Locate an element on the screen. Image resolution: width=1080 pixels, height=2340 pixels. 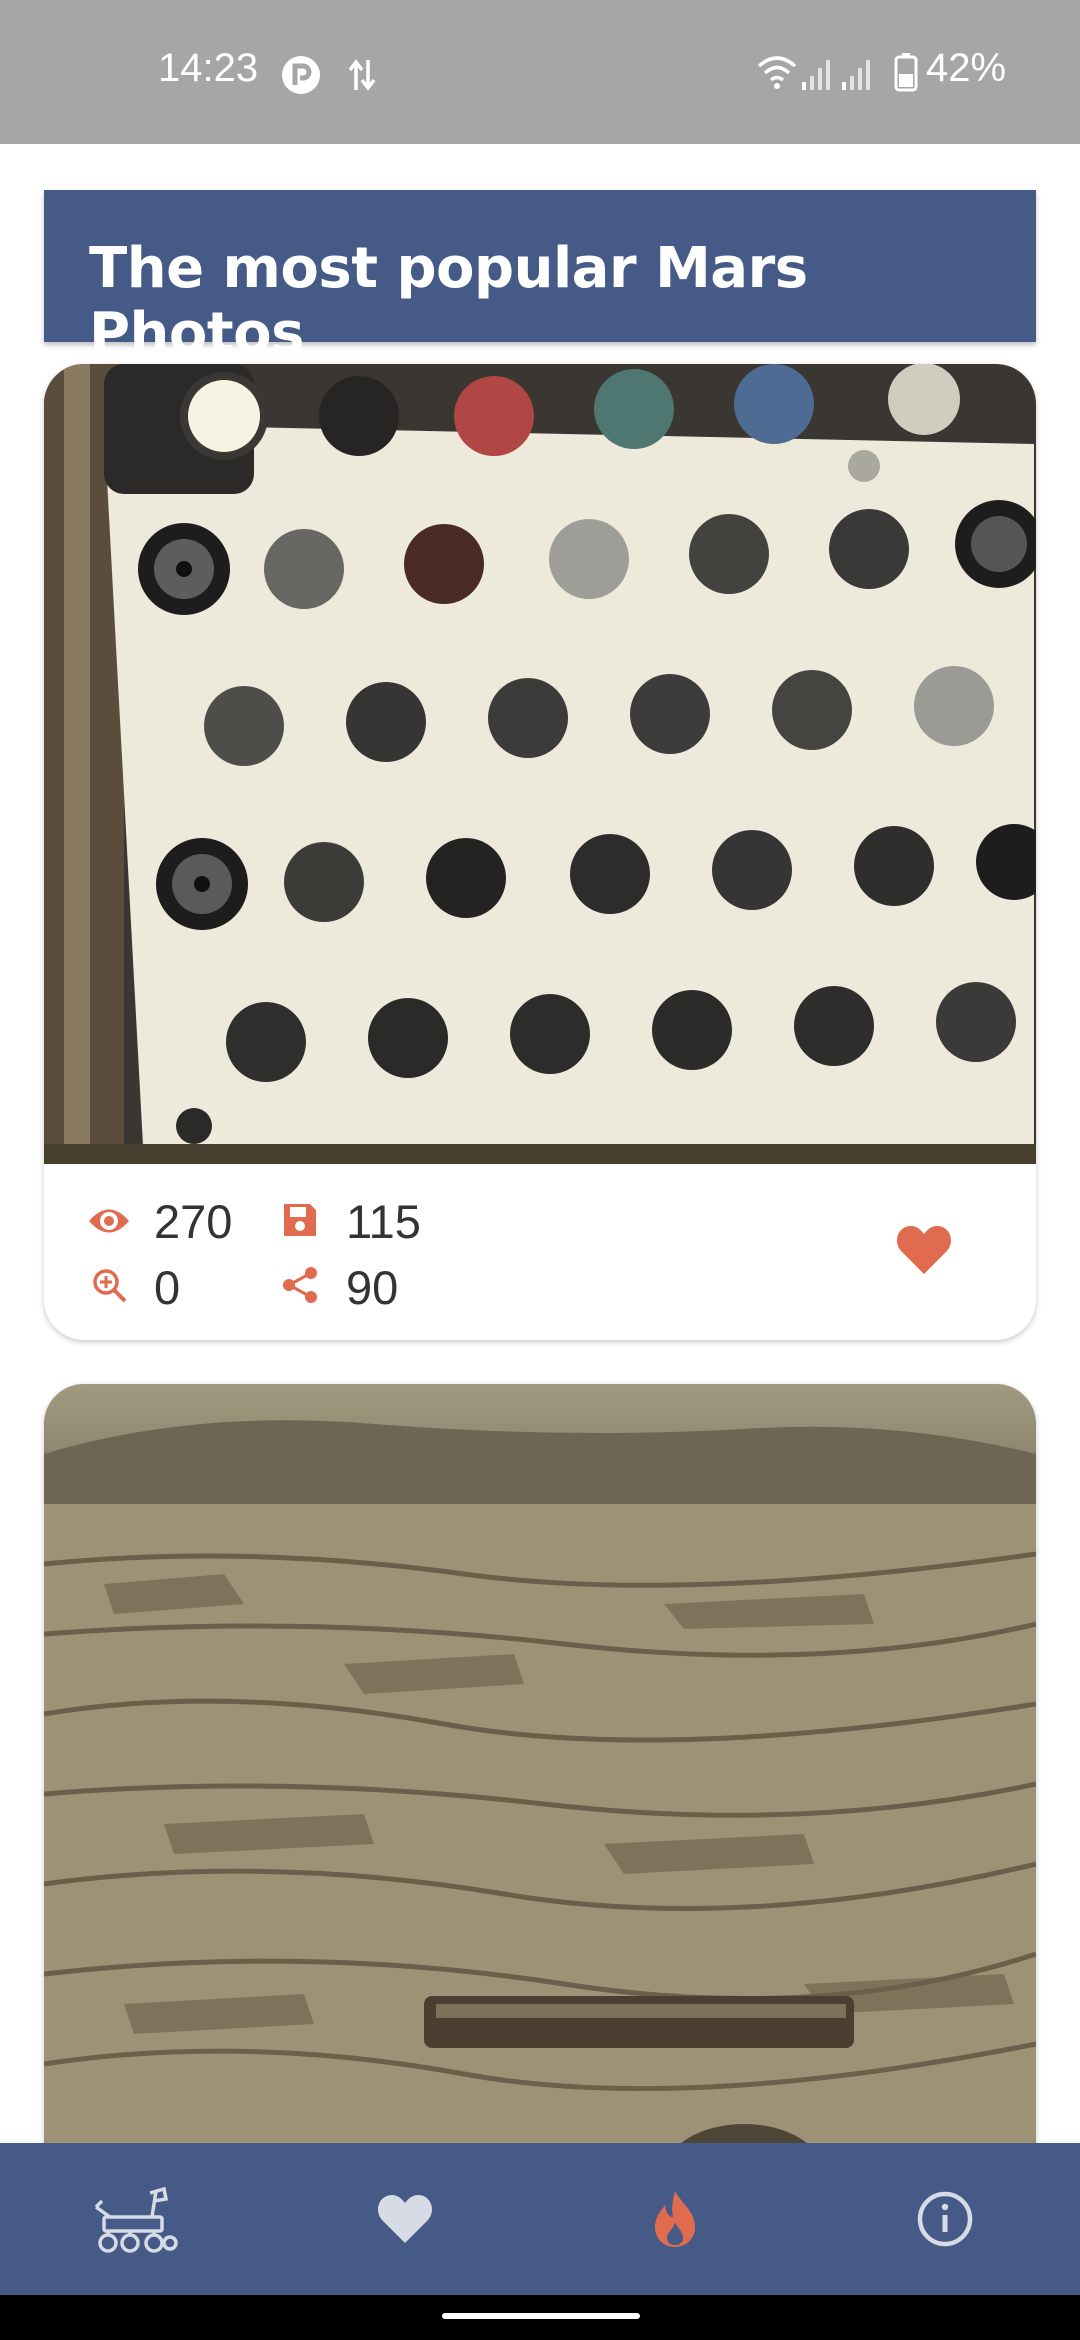
battery-icon is located at coordinates (906, 74).